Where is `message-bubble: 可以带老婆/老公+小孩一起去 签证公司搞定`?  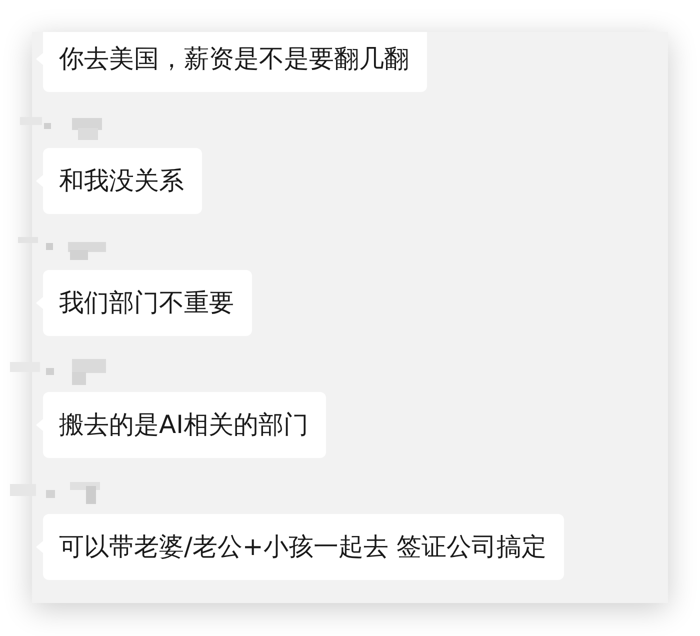
message-bubble: 可以带老婆/老公+小孩一起去 签证公司搞定 is located at coordinates (303, 547).